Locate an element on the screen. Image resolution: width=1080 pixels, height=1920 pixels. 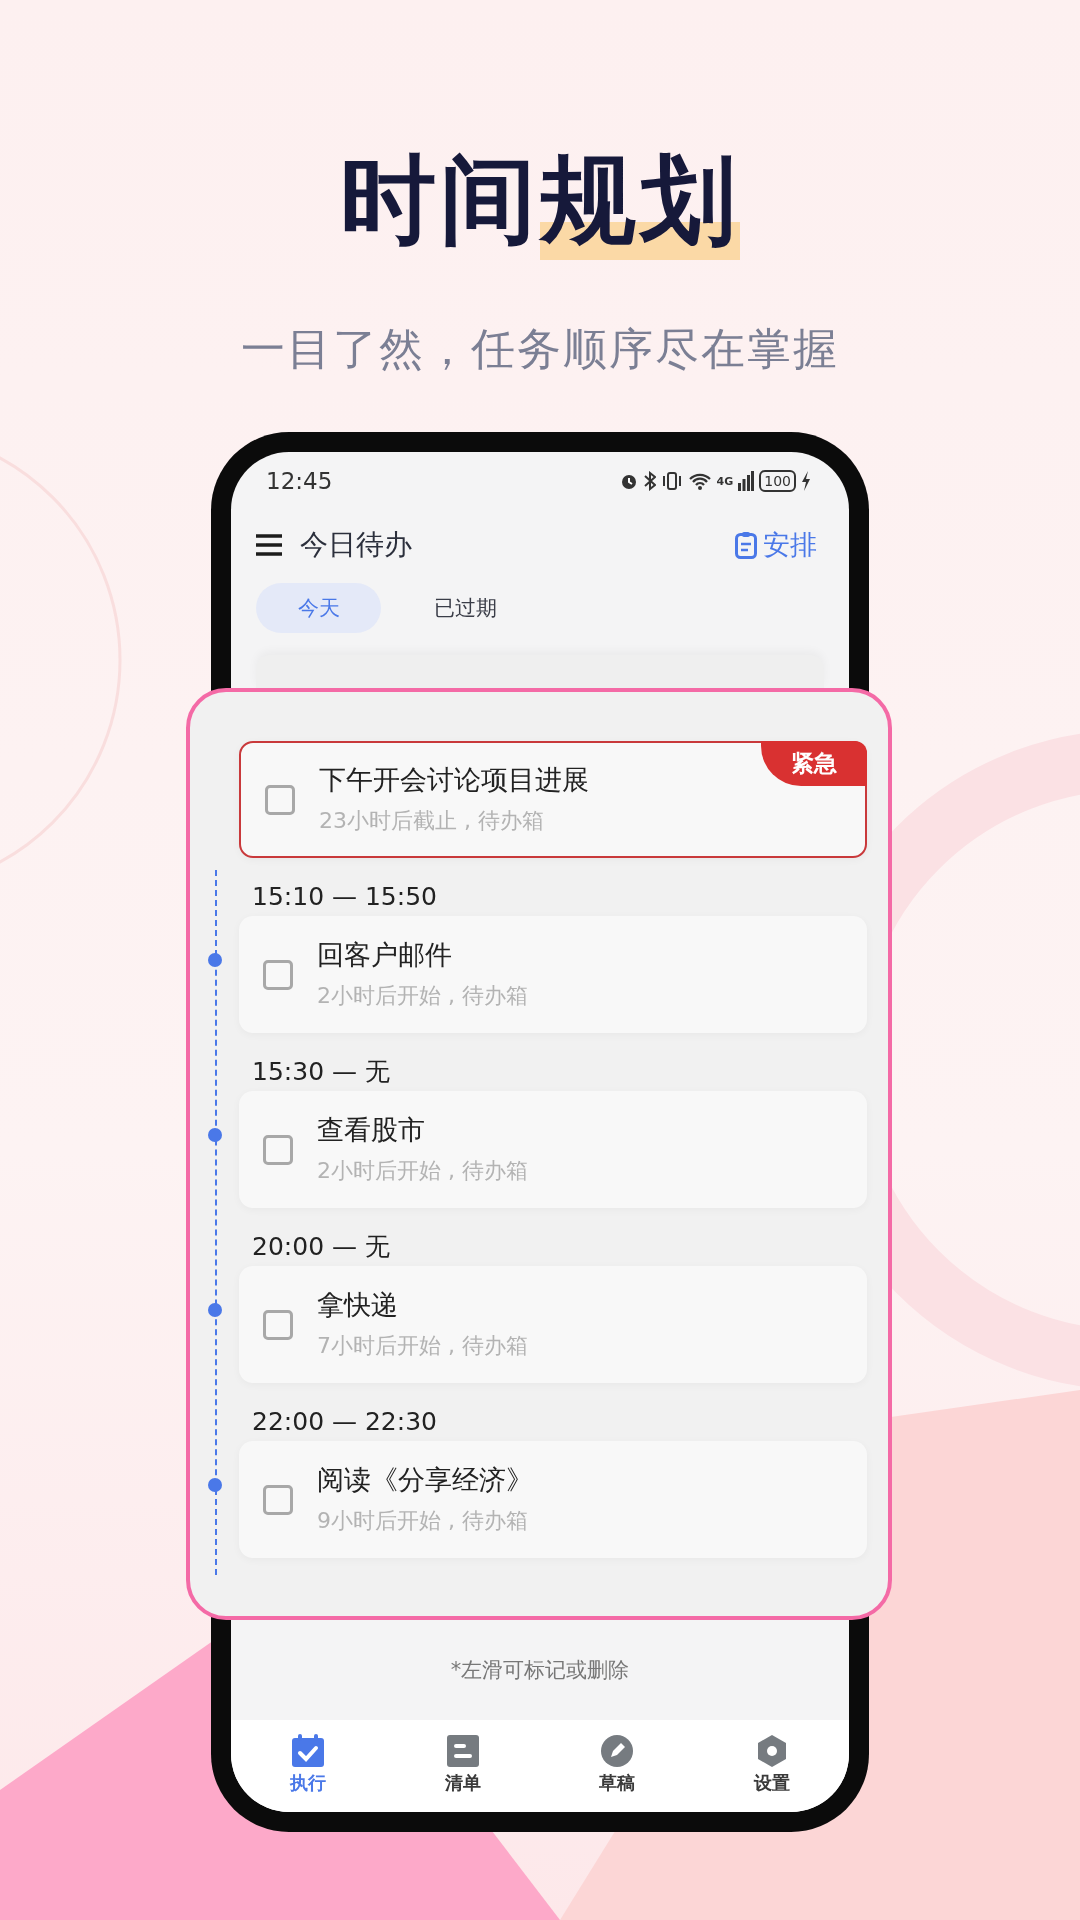
task-title: 查看股市 is located at coordinates (371, 1129).